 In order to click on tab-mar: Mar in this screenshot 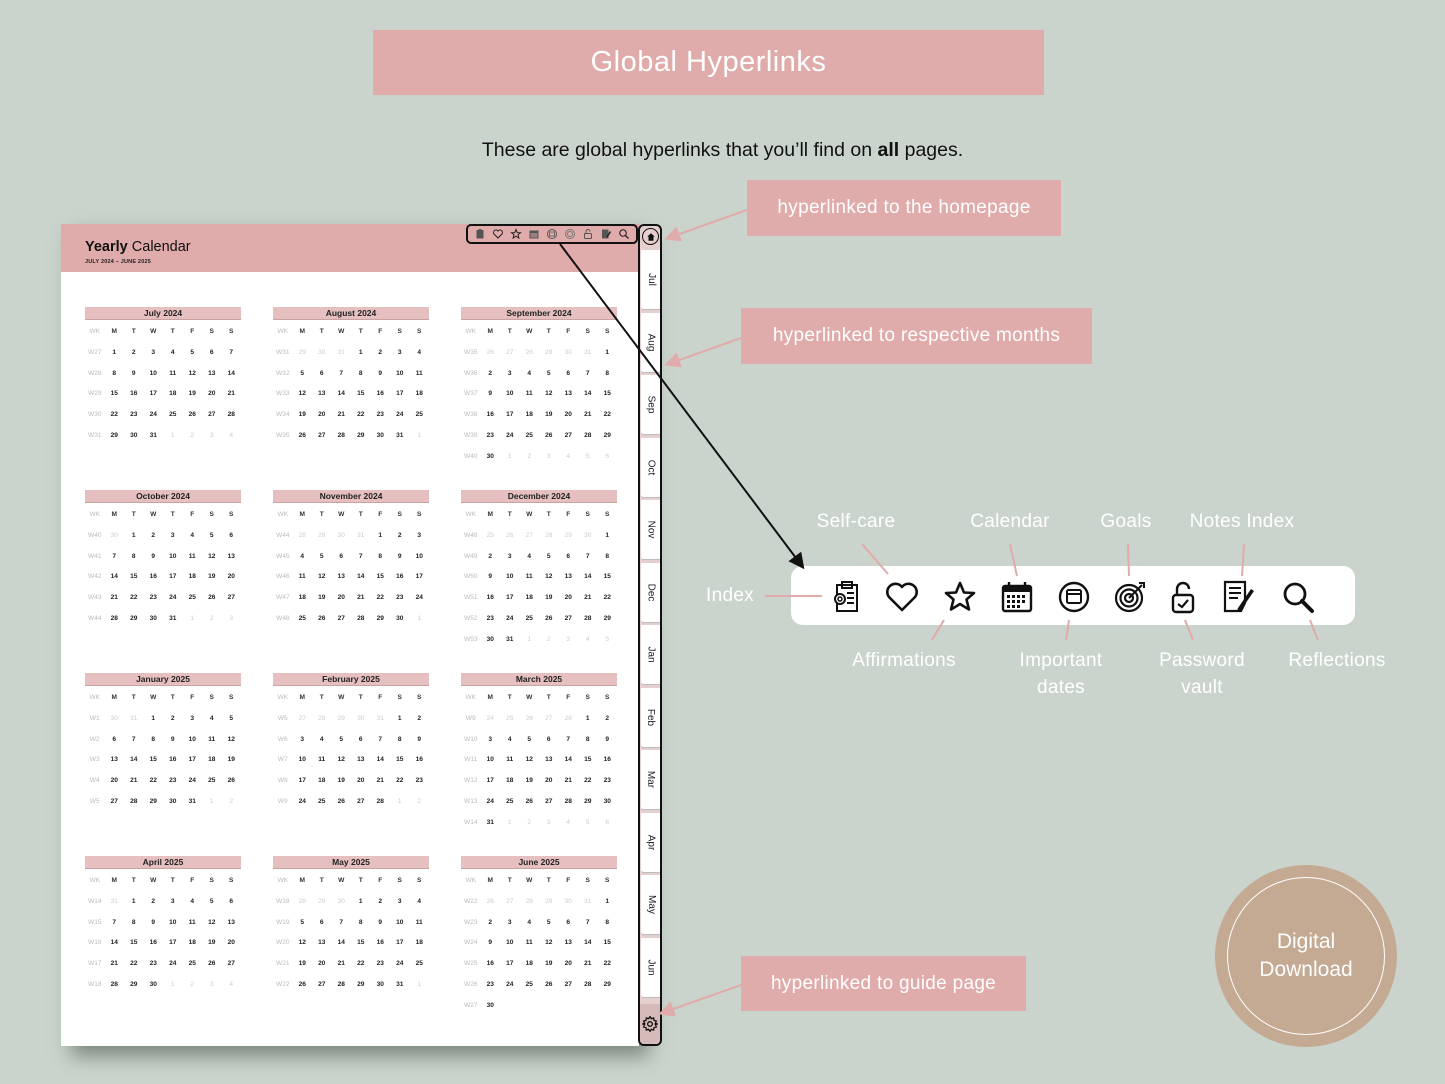, I will do `click(650, 780)`.